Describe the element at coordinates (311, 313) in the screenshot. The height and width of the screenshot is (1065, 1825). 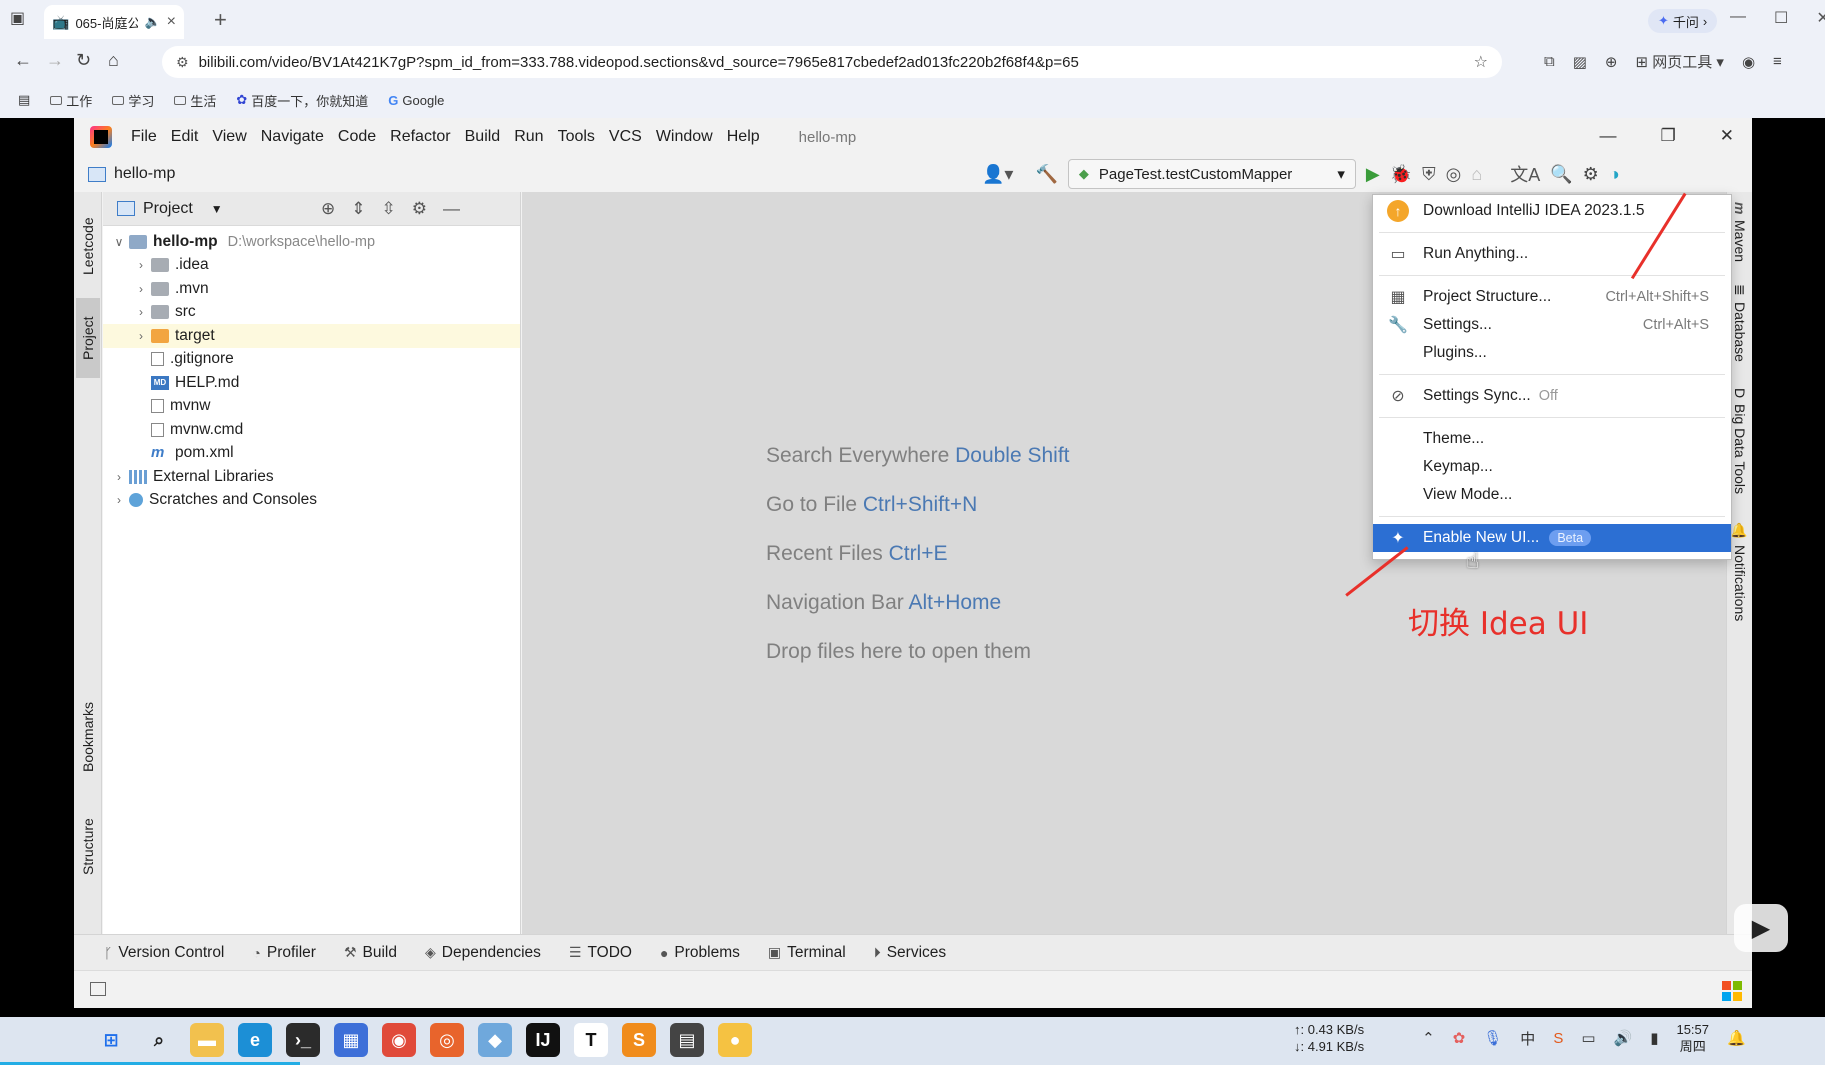
I see `tree-item-src: › src` at that location.